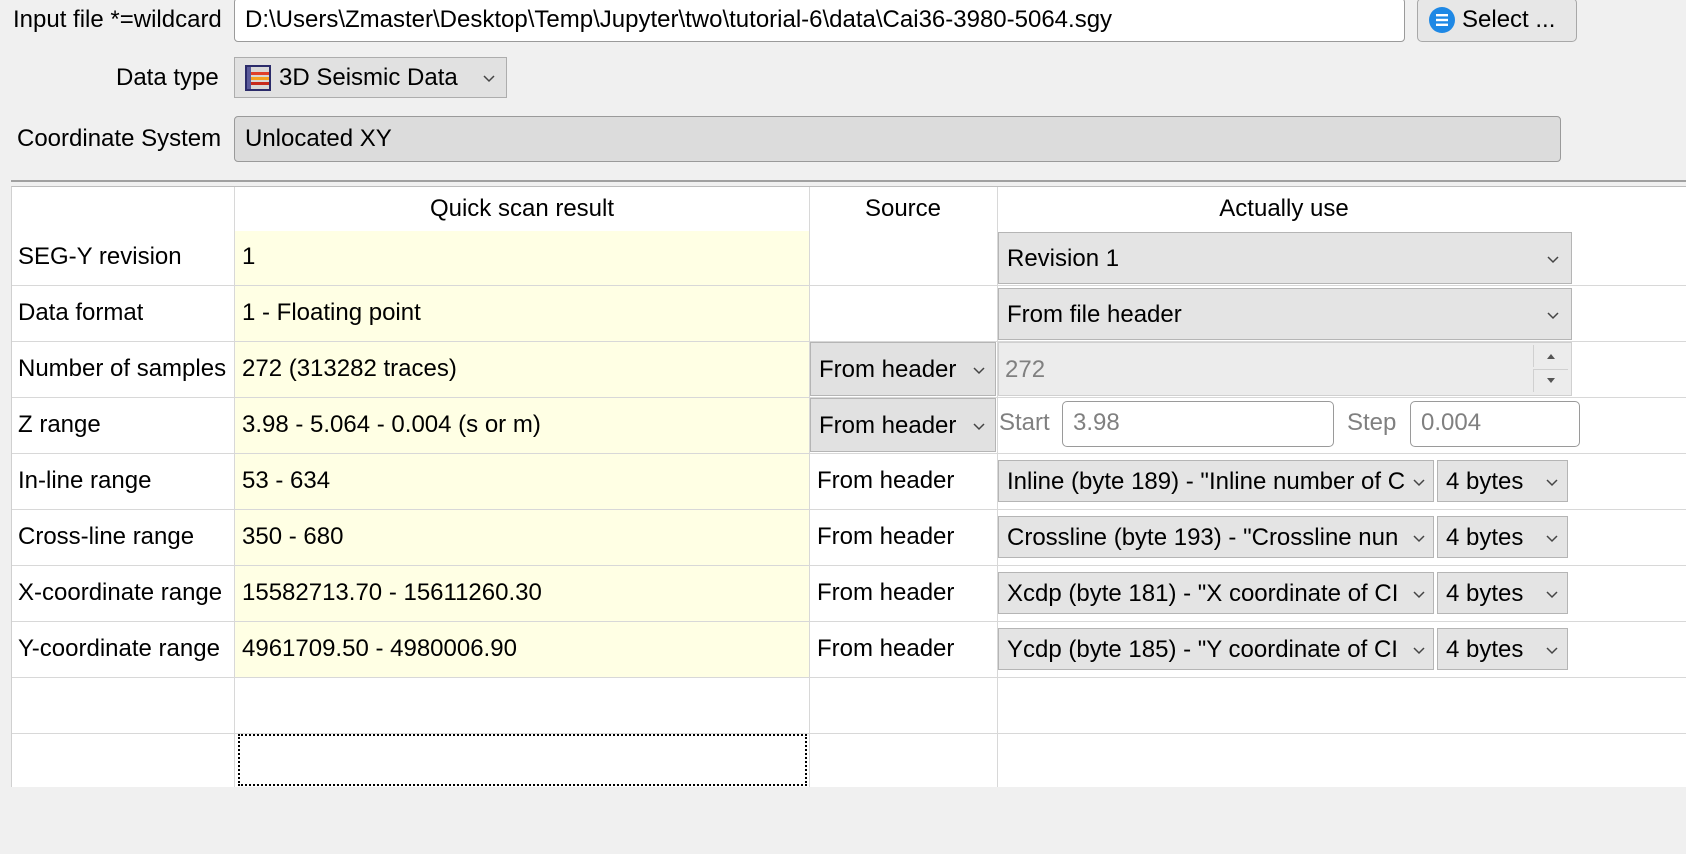 The height and width of the screenshot is (854, 1686). Describe the element at coordinates (1285, 258) in the screenshot. I see `revision-dropdown: Revision 1` at that location.